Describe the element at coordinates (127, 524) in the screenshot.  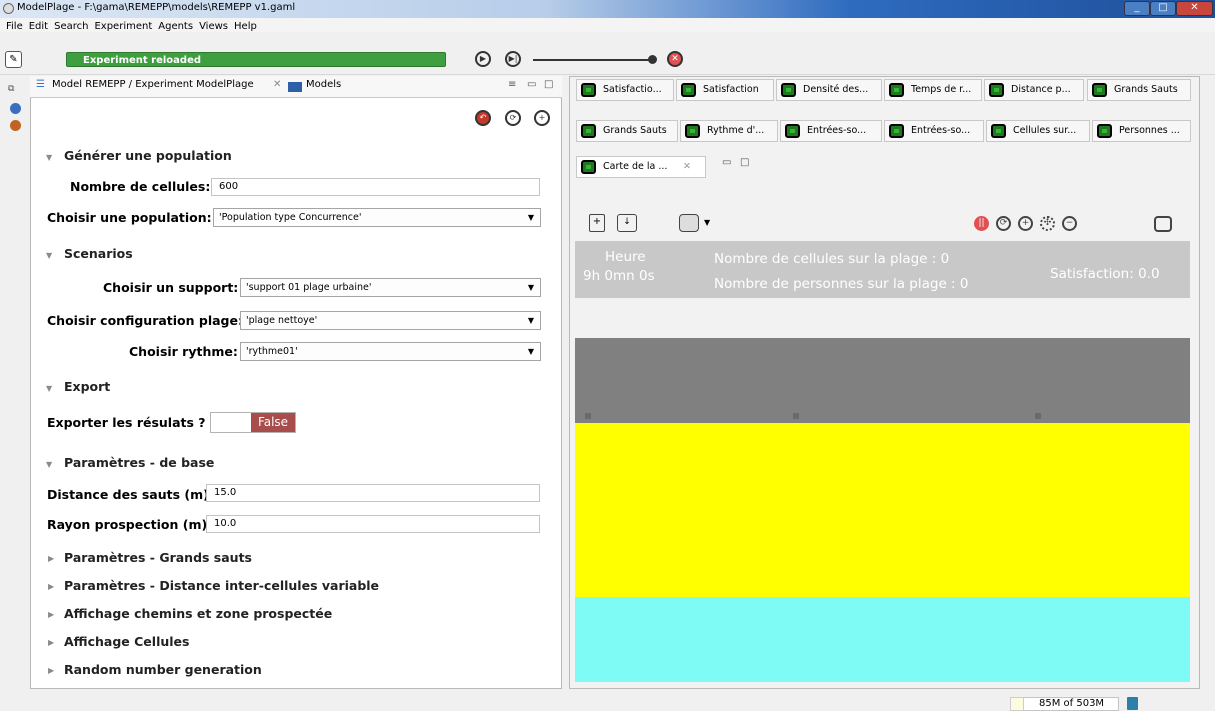
I see `rayon-label: Rayon prospection (m)` at that location.